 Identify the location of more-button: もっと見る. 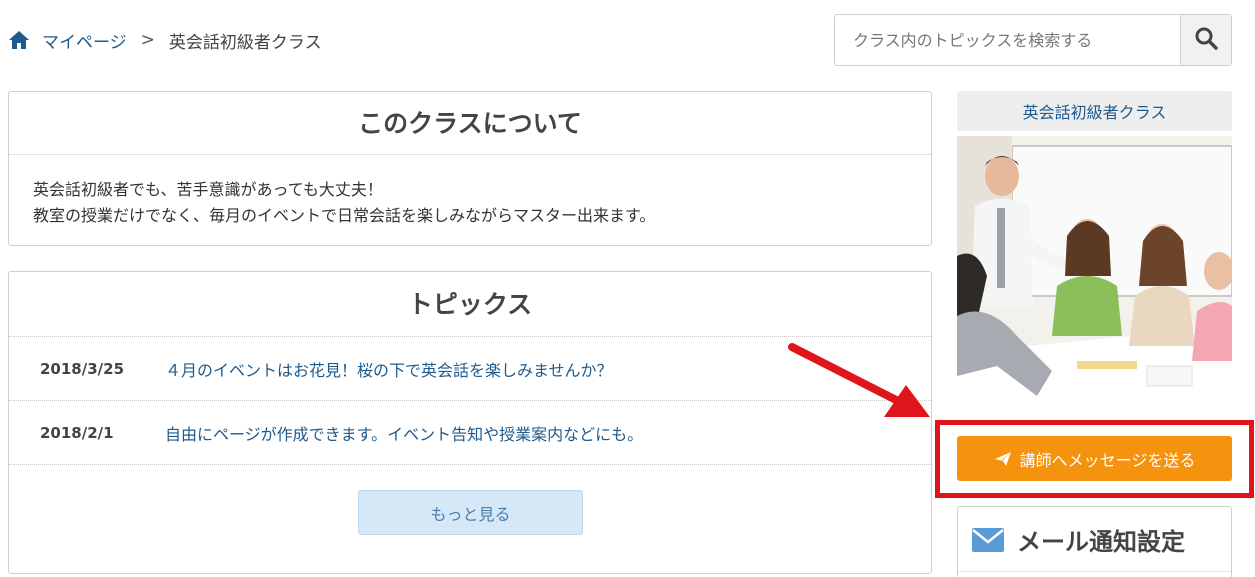
(470, 512).